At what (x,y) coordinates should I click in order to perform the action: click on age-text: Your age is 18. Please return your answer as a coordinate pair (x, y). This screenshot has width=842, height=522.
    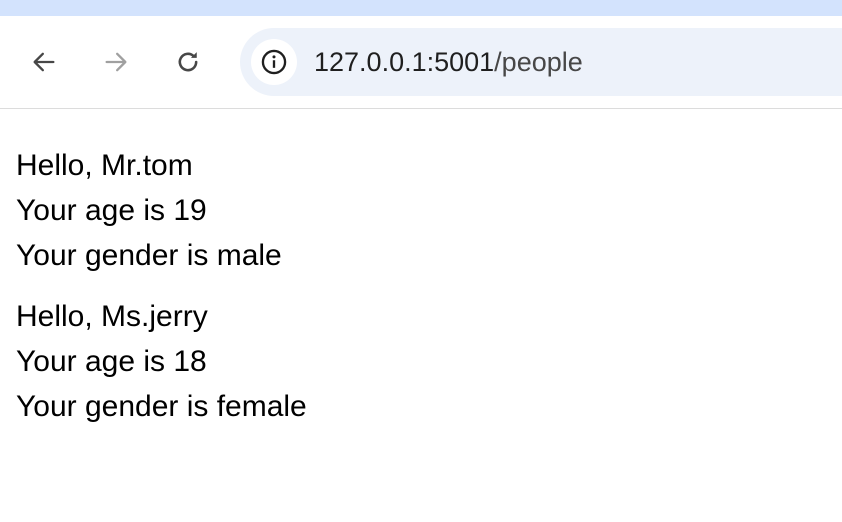
    Looking at the image, I should click on (111, 361).